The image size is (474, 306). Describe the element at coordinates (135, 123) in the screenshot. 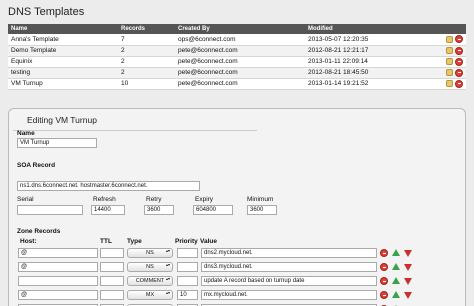

I see `editor-title: Editing VM Turnup` at that location.